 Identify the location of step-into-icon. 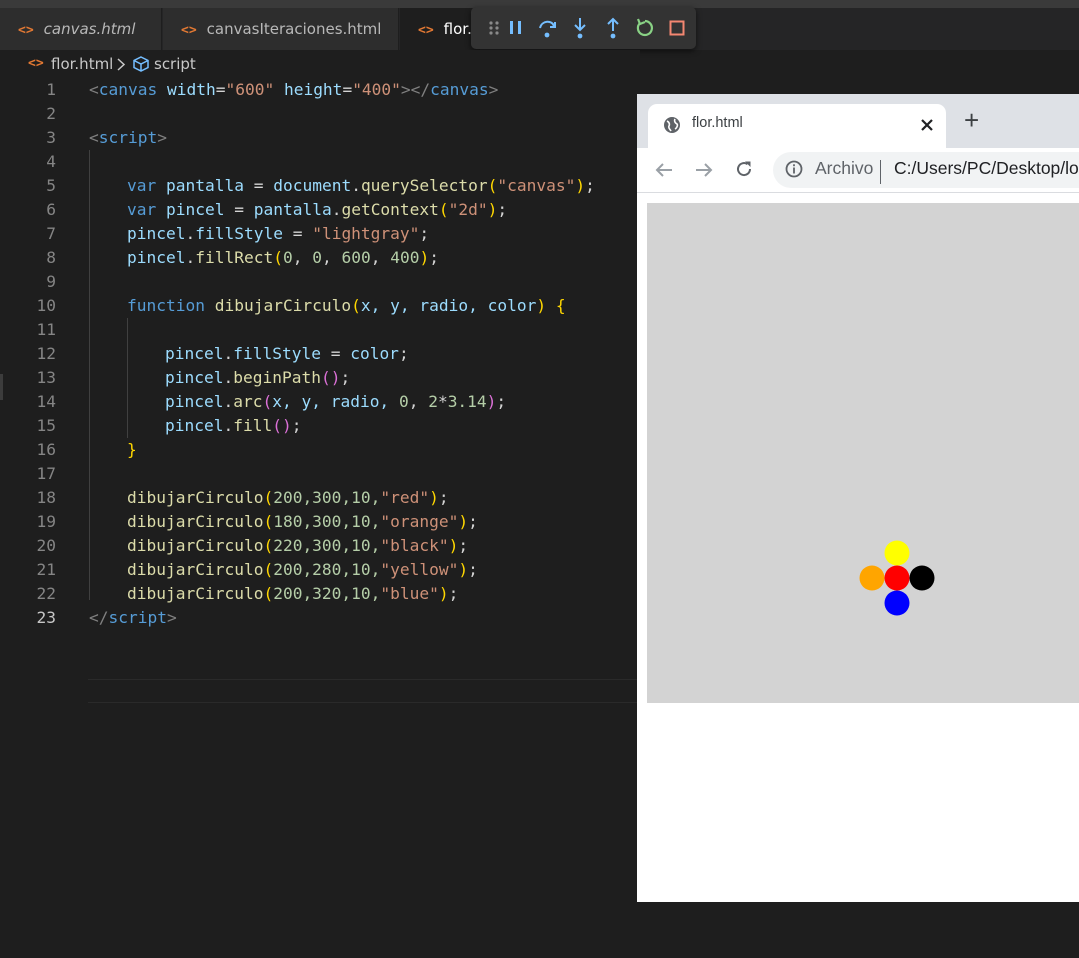
(580, 28).